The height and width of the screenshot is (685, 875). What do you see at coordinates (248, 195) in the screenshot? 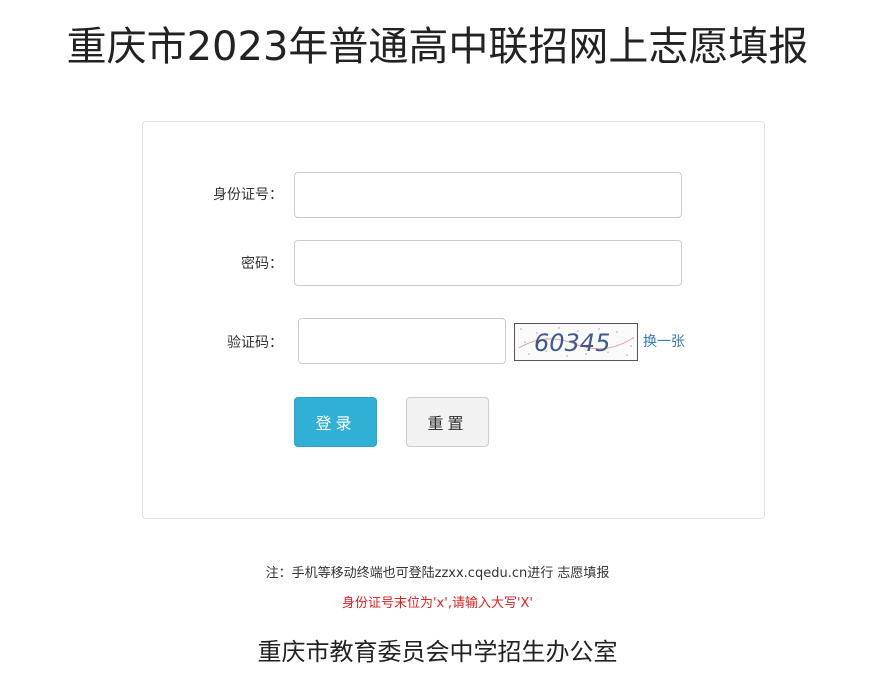
I see `id-number-label: 身份证号：` at bounding box center [248, 195].